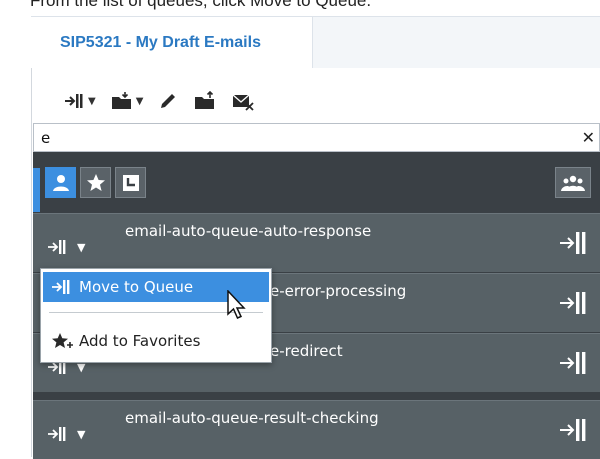 This screenshot has width=600, height=459. What do you see at coordinates (140, 341) in the screenshot?
I see `menu-item-label: Add to Favorites` at bounding box center [140, 341].